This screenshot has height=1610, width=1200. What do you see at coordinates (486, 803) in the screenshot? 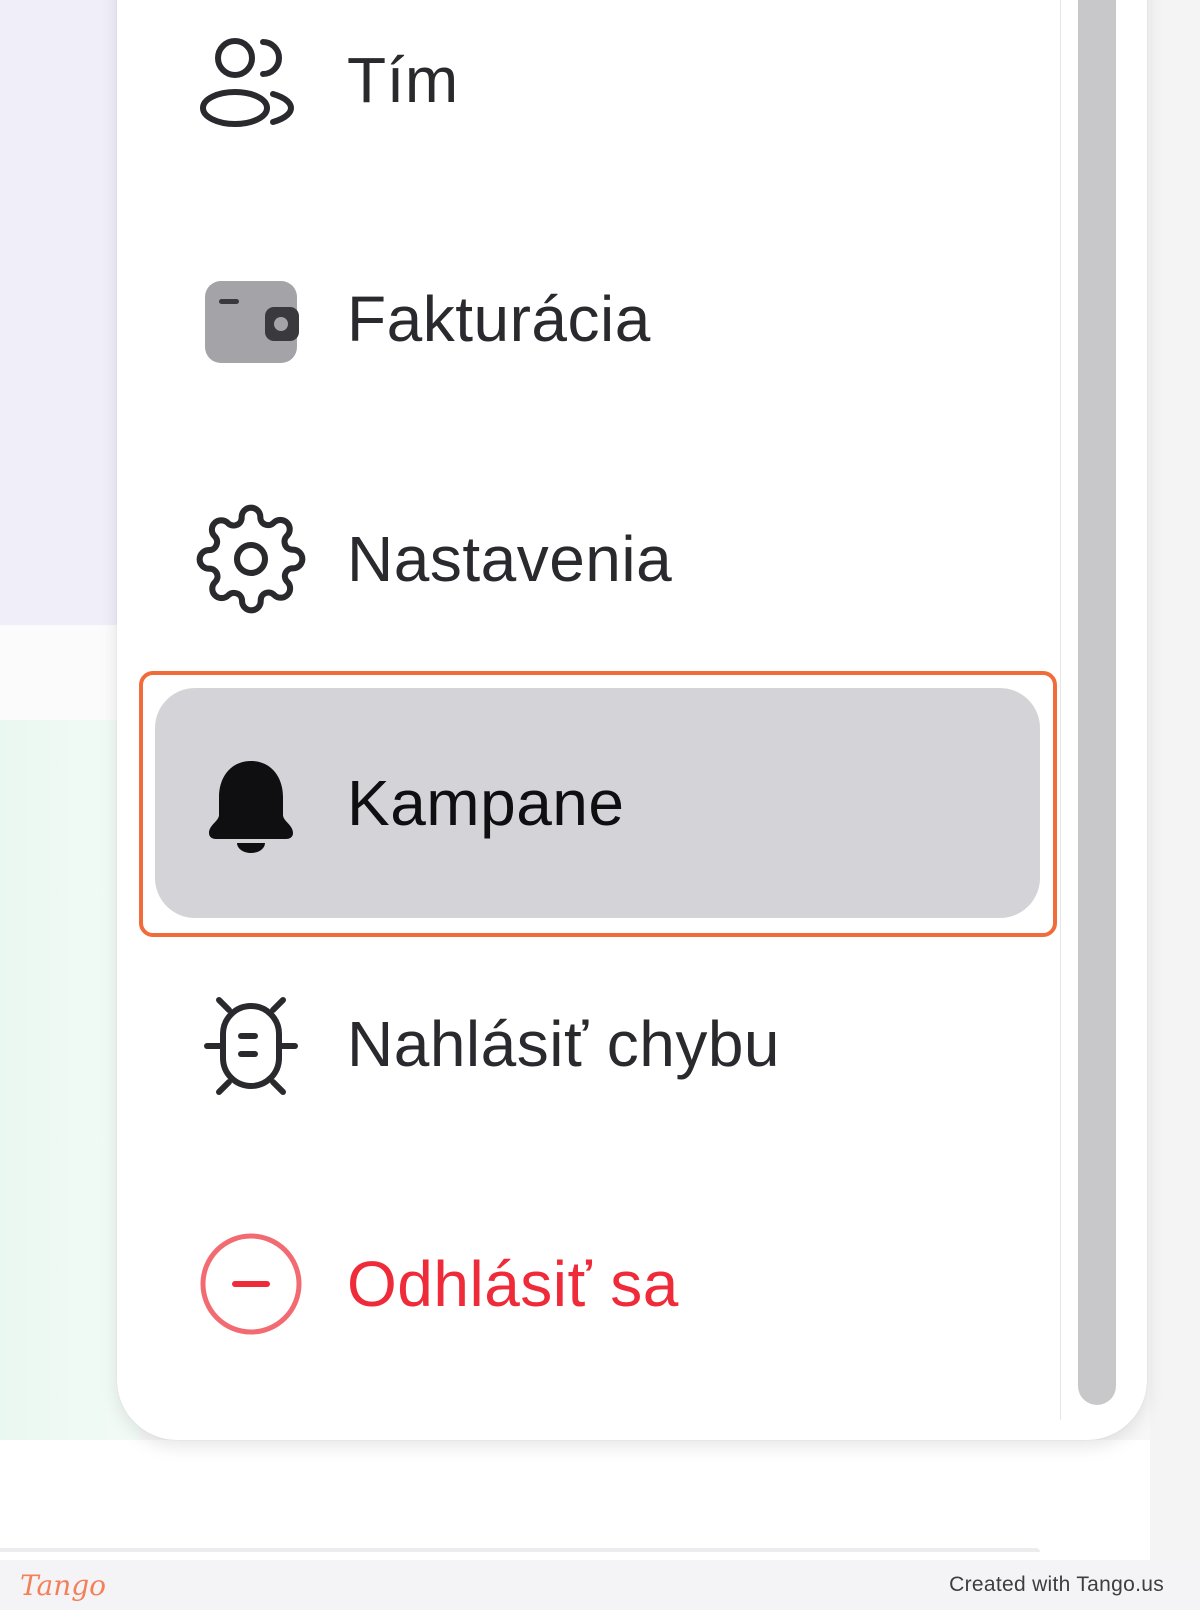
I see `menu-item-label: Kampane` at bounding box center [486, 803].